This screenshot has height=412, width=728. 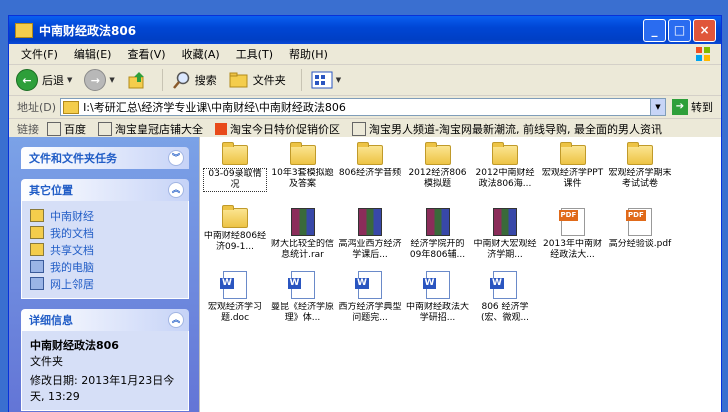 What do you see at coordinates (105, 232) in the screenshot?
I see `place-item: 我的文档` at bounding box center [105, 232].